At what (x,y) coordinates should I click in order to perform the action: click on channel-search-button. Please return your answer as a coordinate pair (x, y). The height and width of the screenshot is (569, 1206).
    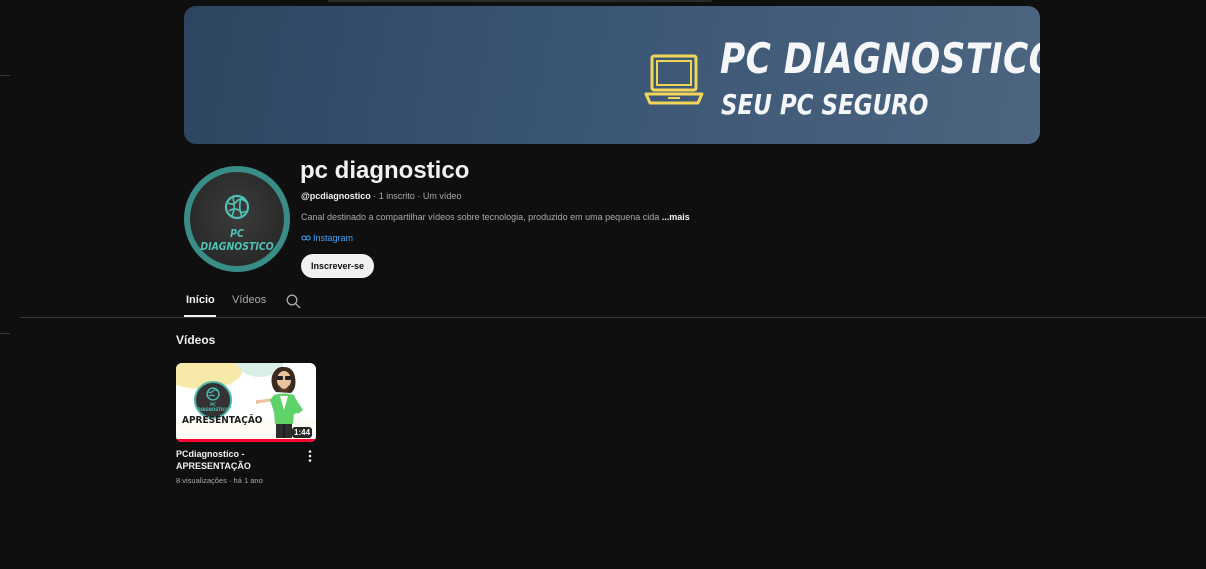
    Looking at the image, I should click on (293, 304).